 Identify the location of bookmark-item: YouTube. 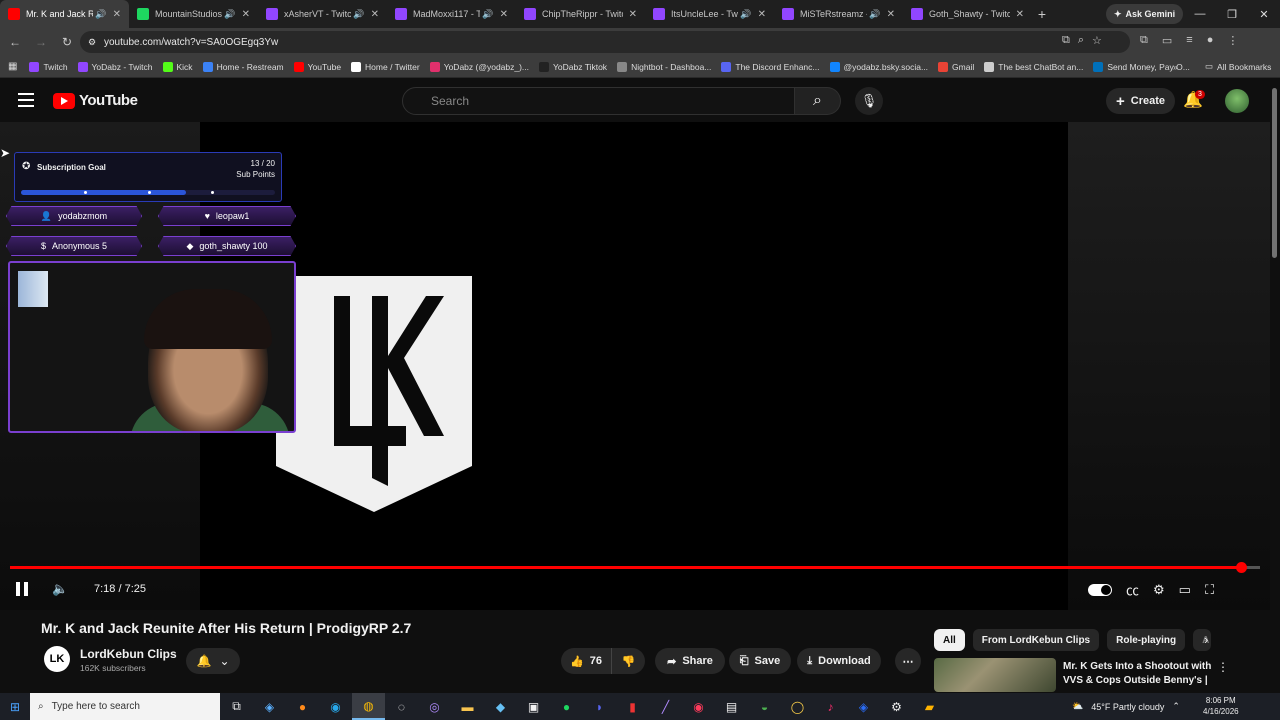
(317, 66).